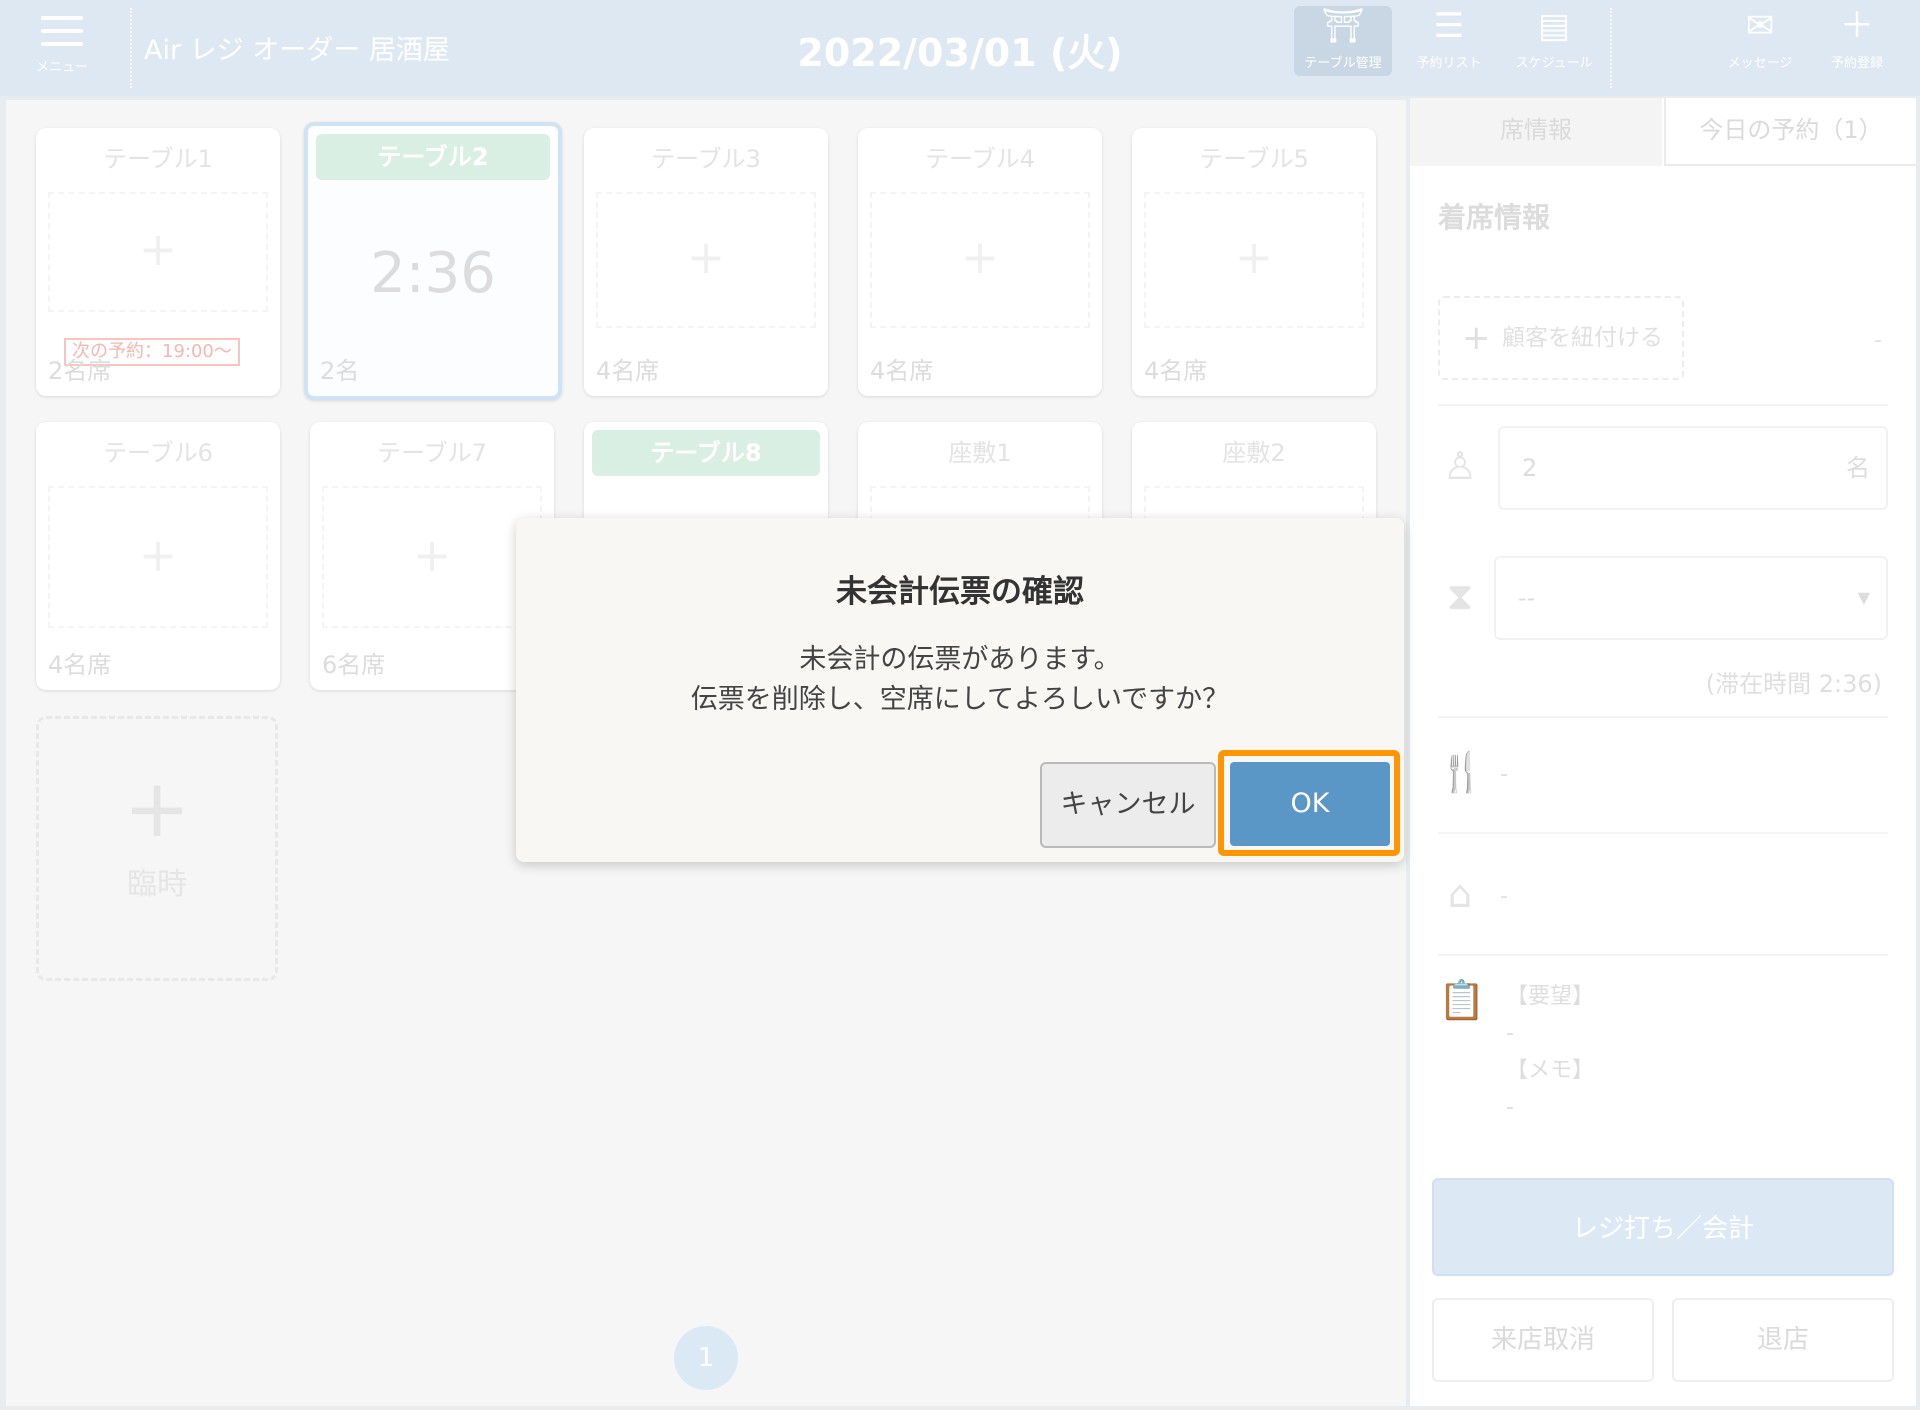 The width and height of the screenshot is (1920, 1410). What do you see at coordinates (706, 453) in the screenshot?
I see `table-name: テーブル8` at bounding box center [706, 453].